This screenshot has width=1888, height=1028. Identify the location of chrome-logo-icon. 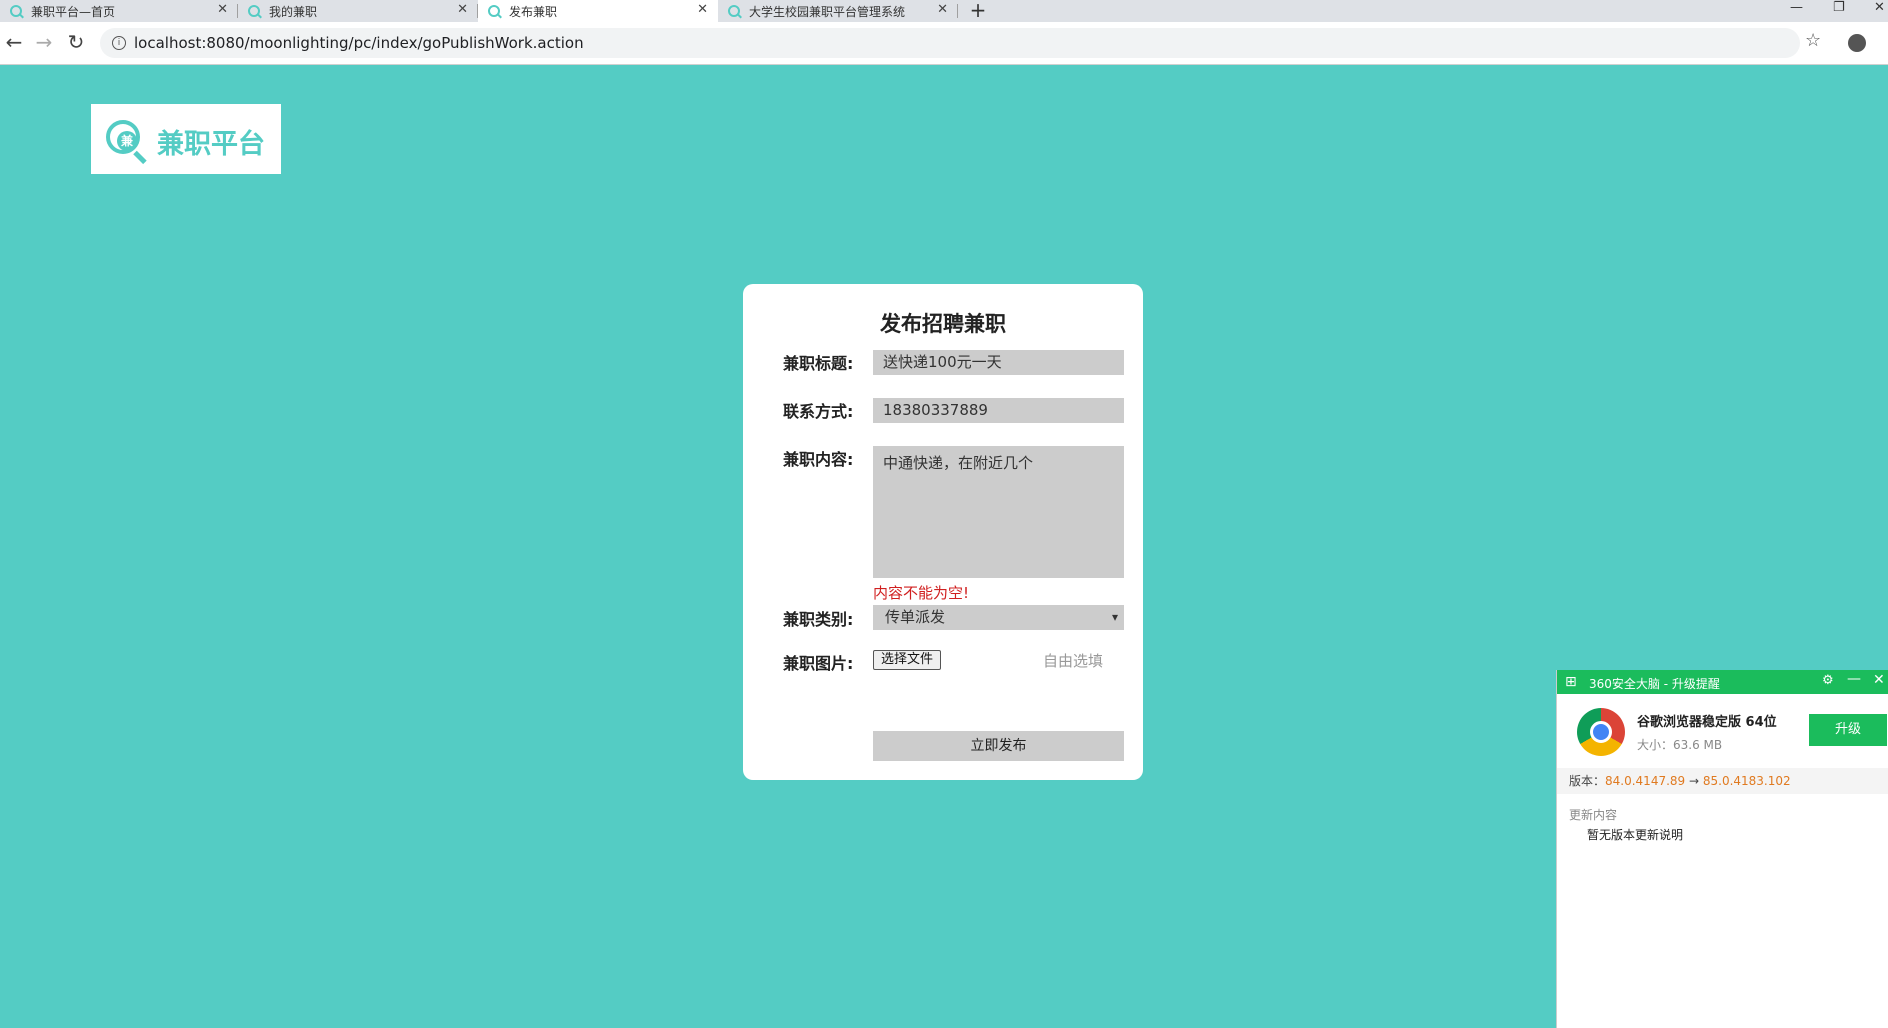
(1601, 732).